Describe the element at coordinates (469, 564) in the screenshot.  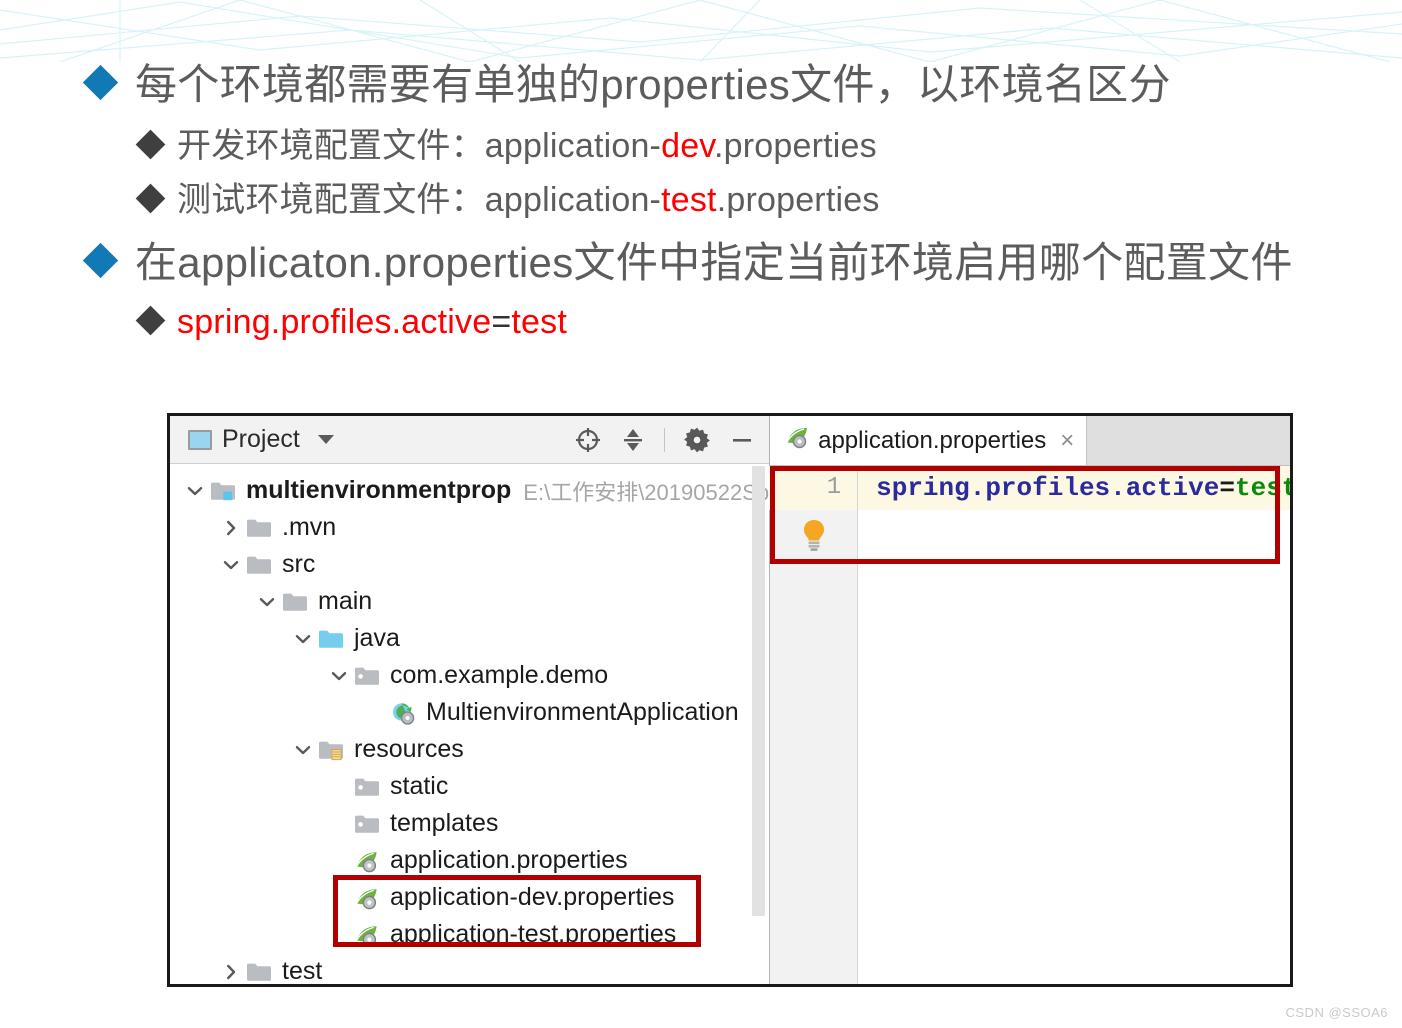
I see `tree-node: src` at that location.